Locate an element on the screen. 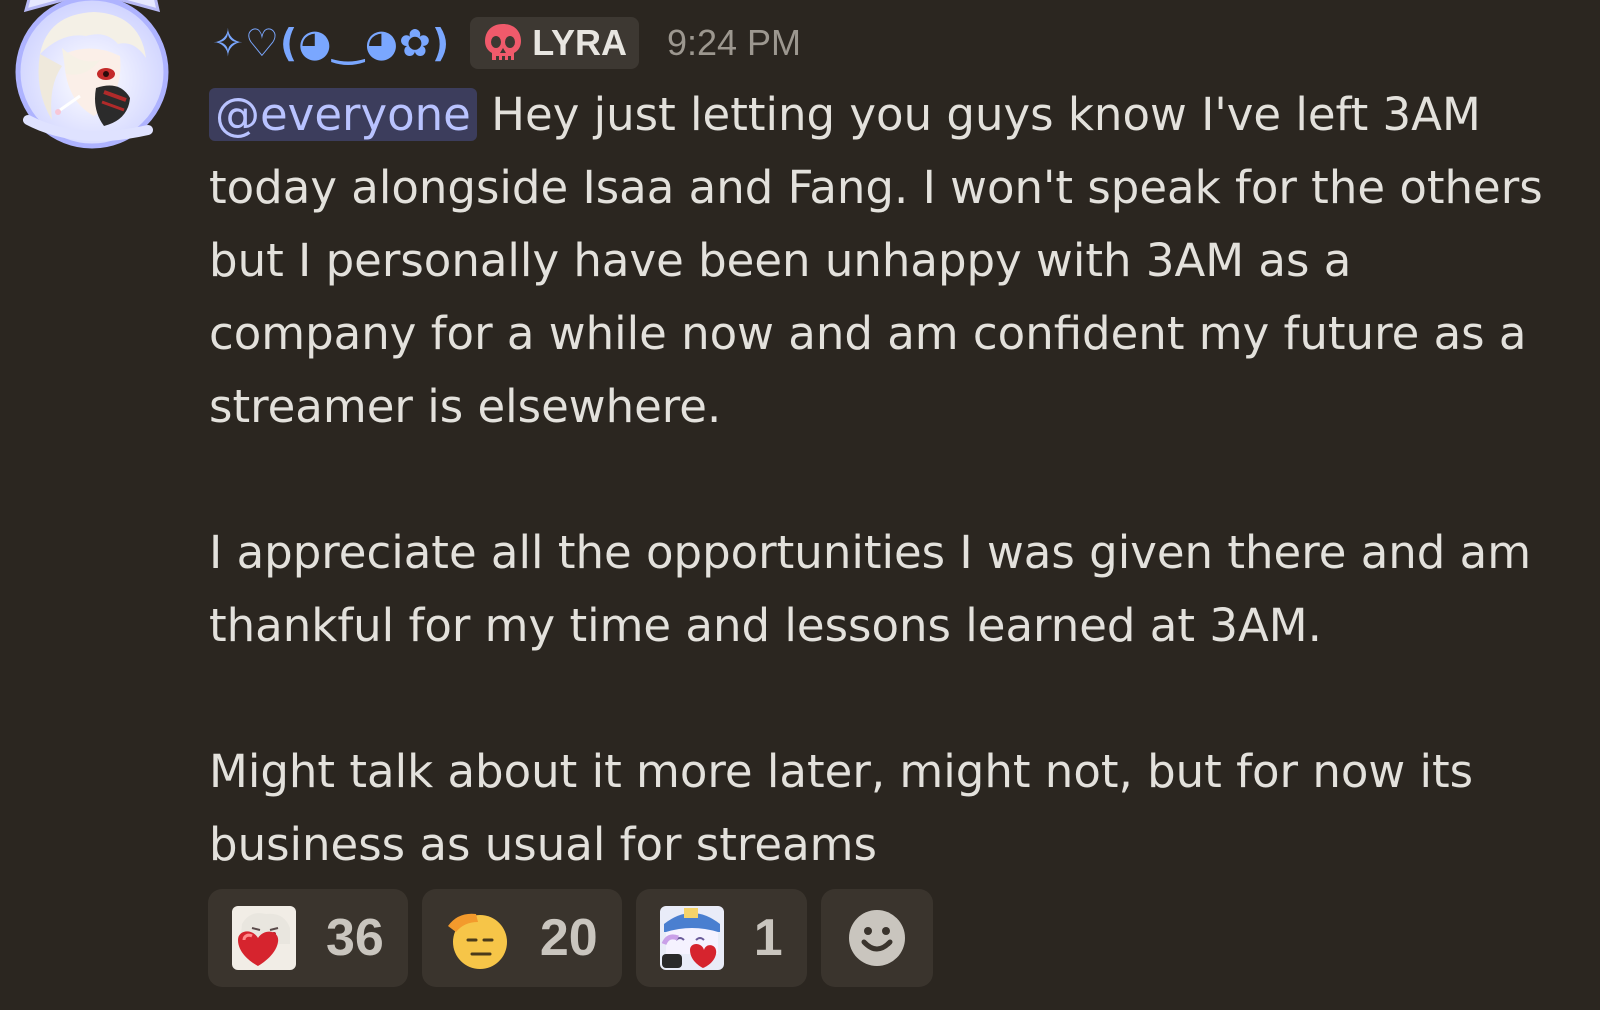 This screenshot has height=1010, width=1600. reactions-bar: 36 20 1 is located at coordinates (570, 938).